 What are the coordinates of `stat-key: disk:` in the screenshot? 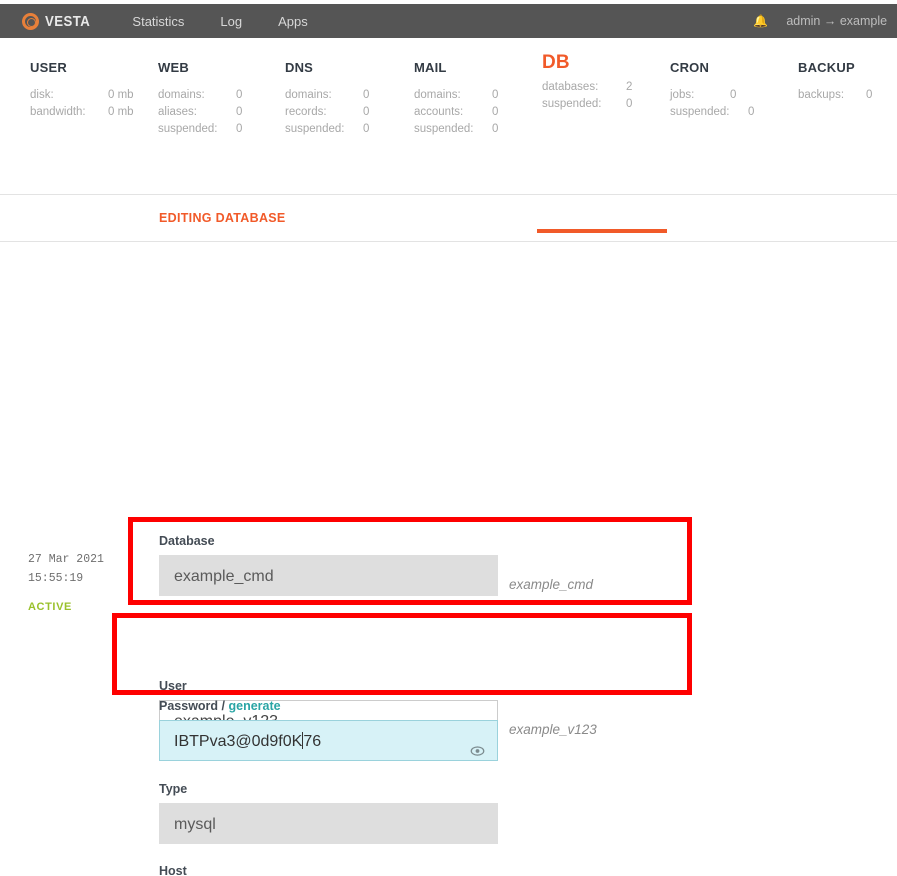 It's located at (42, 95).